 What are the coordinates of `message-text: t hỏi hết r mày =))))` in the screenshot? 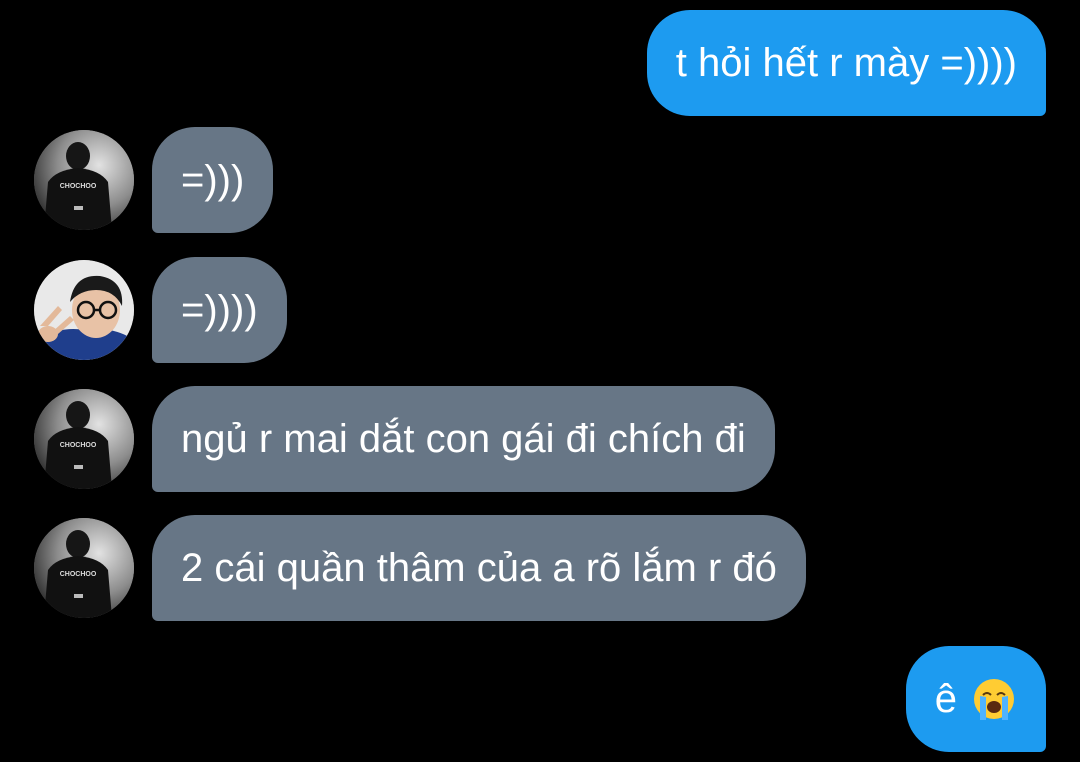 It's located at (846, 63).